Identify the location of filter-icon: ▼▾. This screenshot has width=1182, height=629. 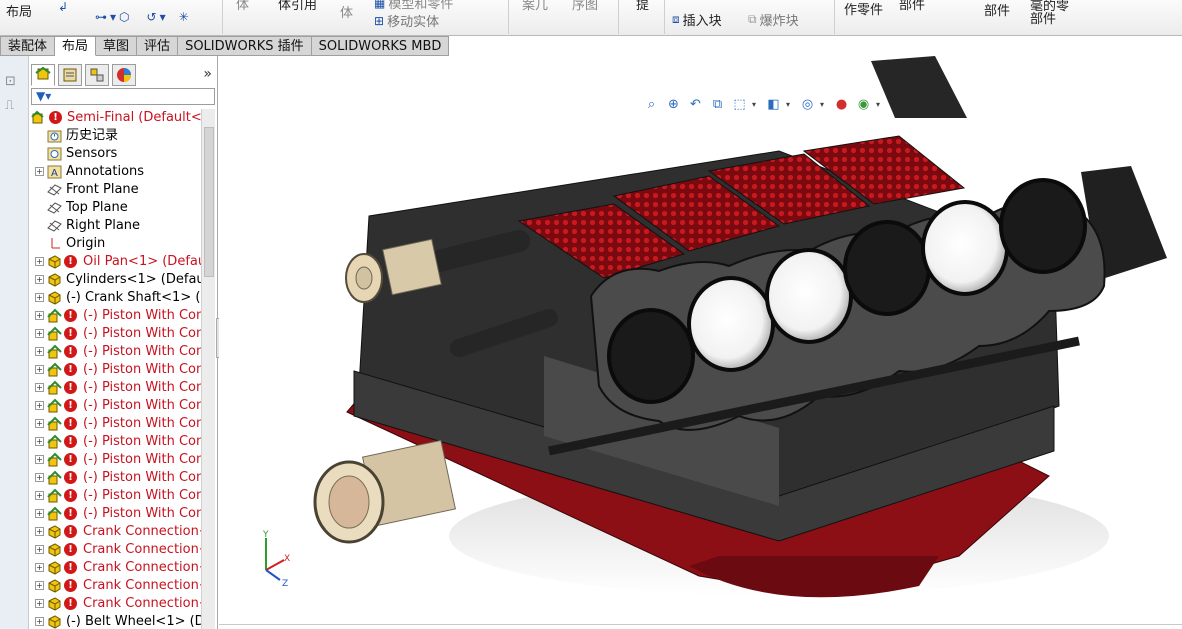
(44, 96).